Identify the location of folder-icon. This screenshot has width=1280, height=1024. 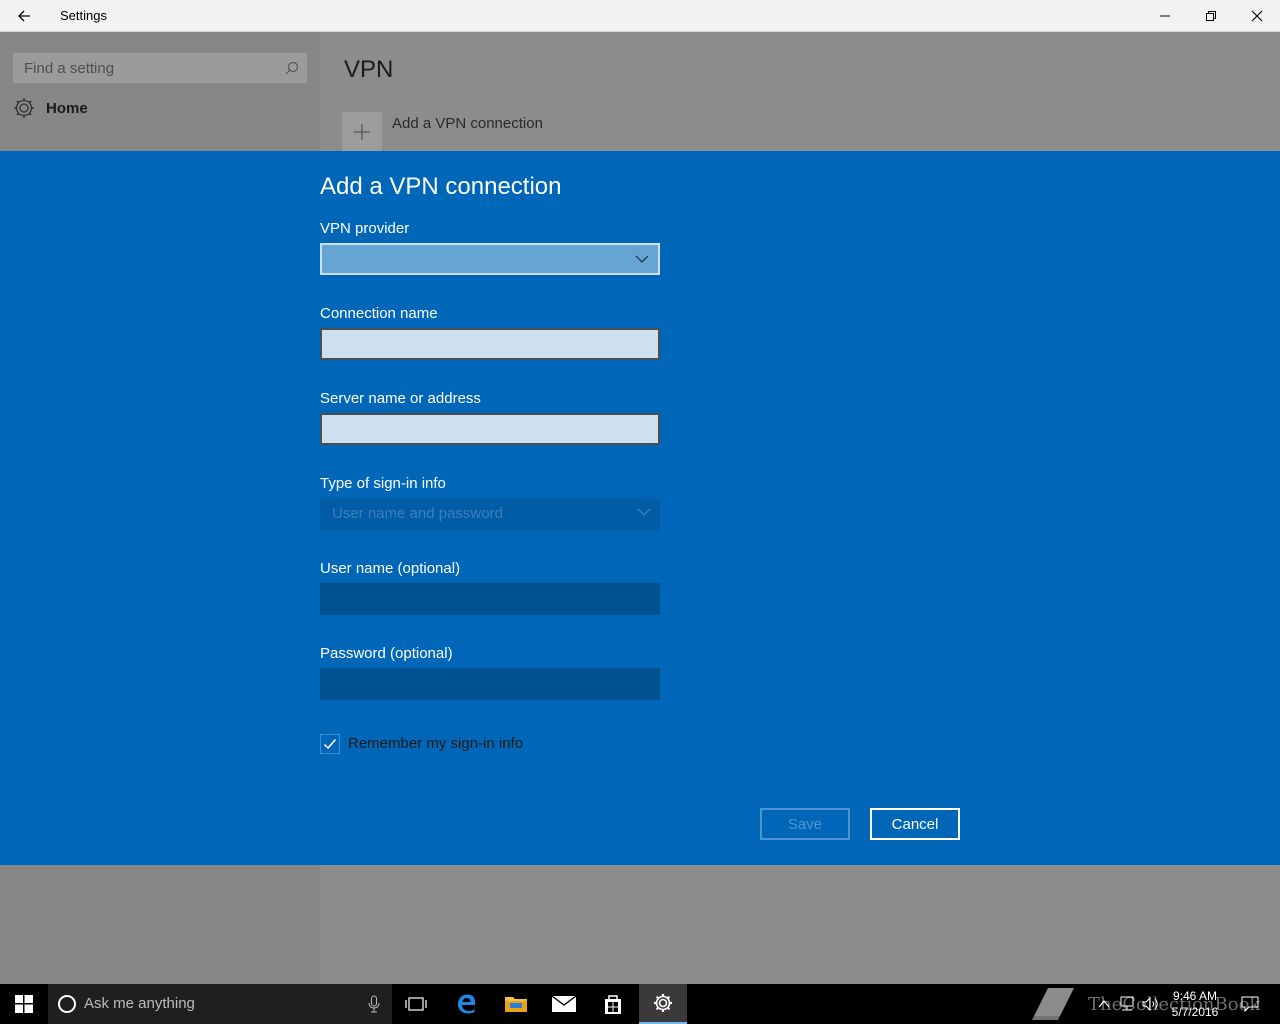
(516, 1004).